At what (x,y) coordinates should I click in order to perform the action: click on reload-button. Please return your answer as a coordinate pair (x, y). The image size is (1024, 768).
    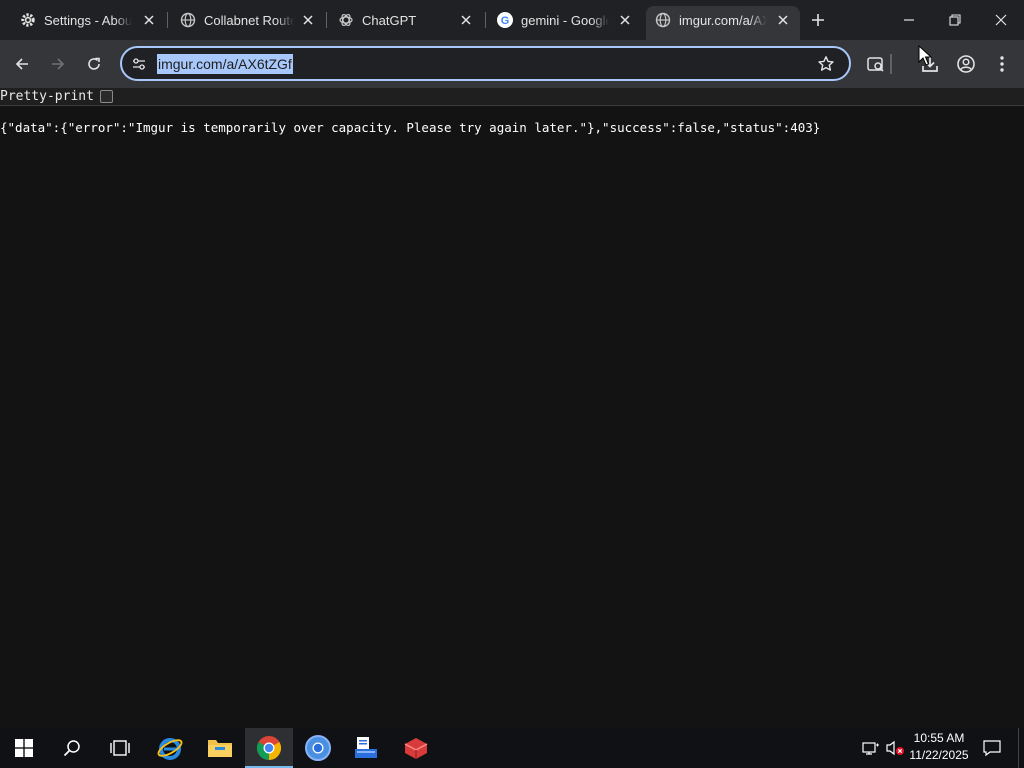
    Looking at the image, I should click on (94, 64).